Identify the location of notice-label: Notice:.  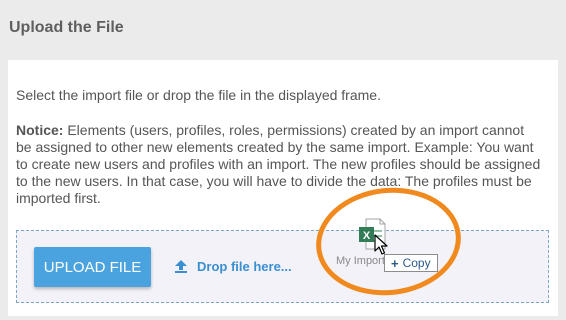
(40, 130).